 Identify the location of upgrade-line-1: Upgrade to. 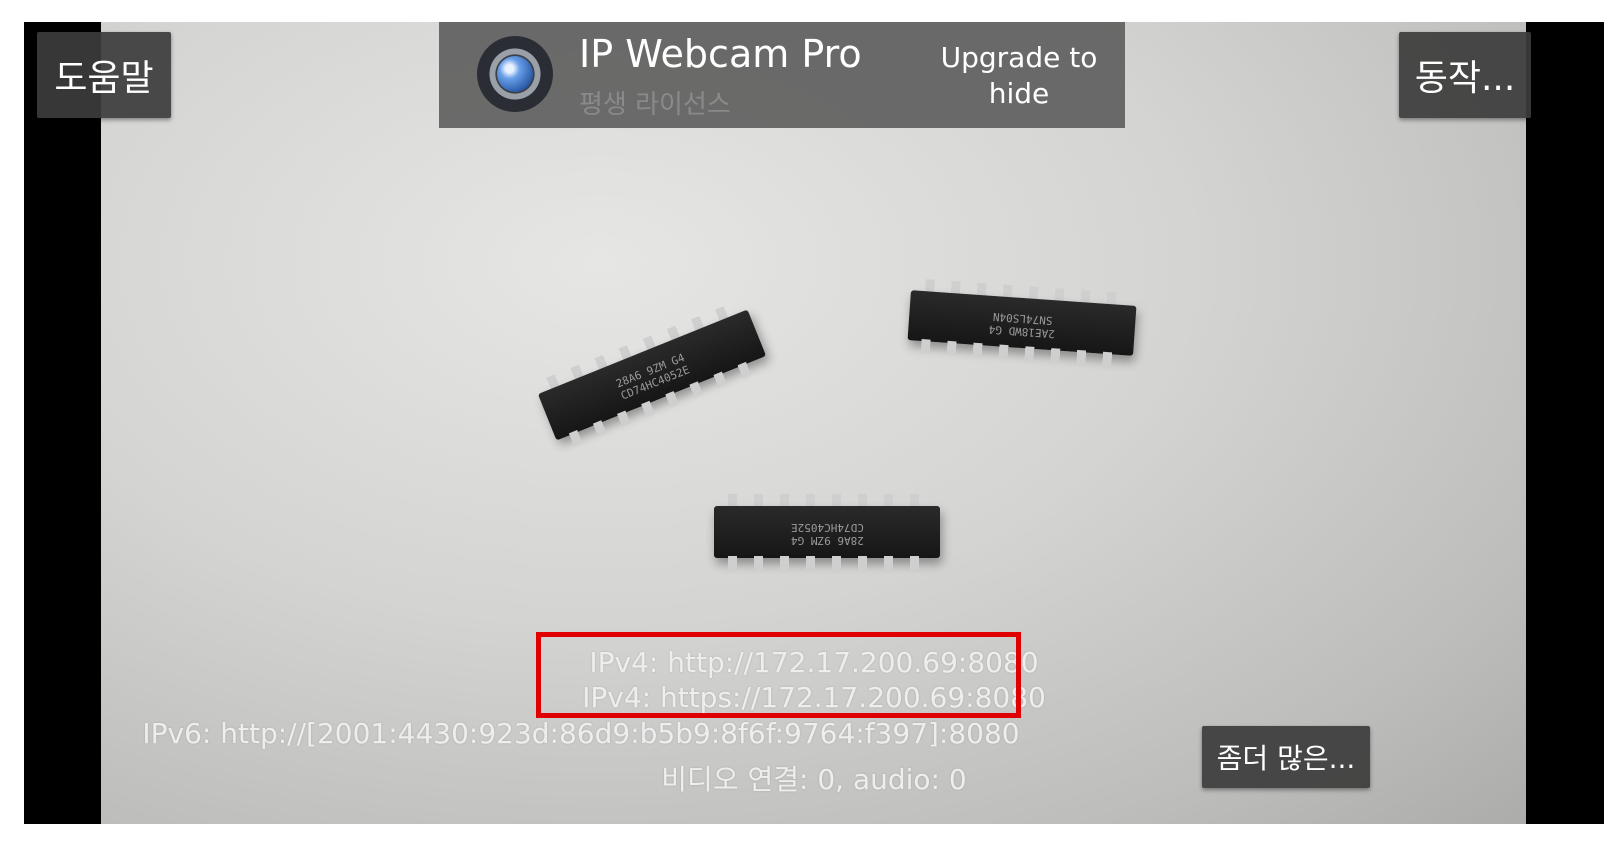
(1019, 57).